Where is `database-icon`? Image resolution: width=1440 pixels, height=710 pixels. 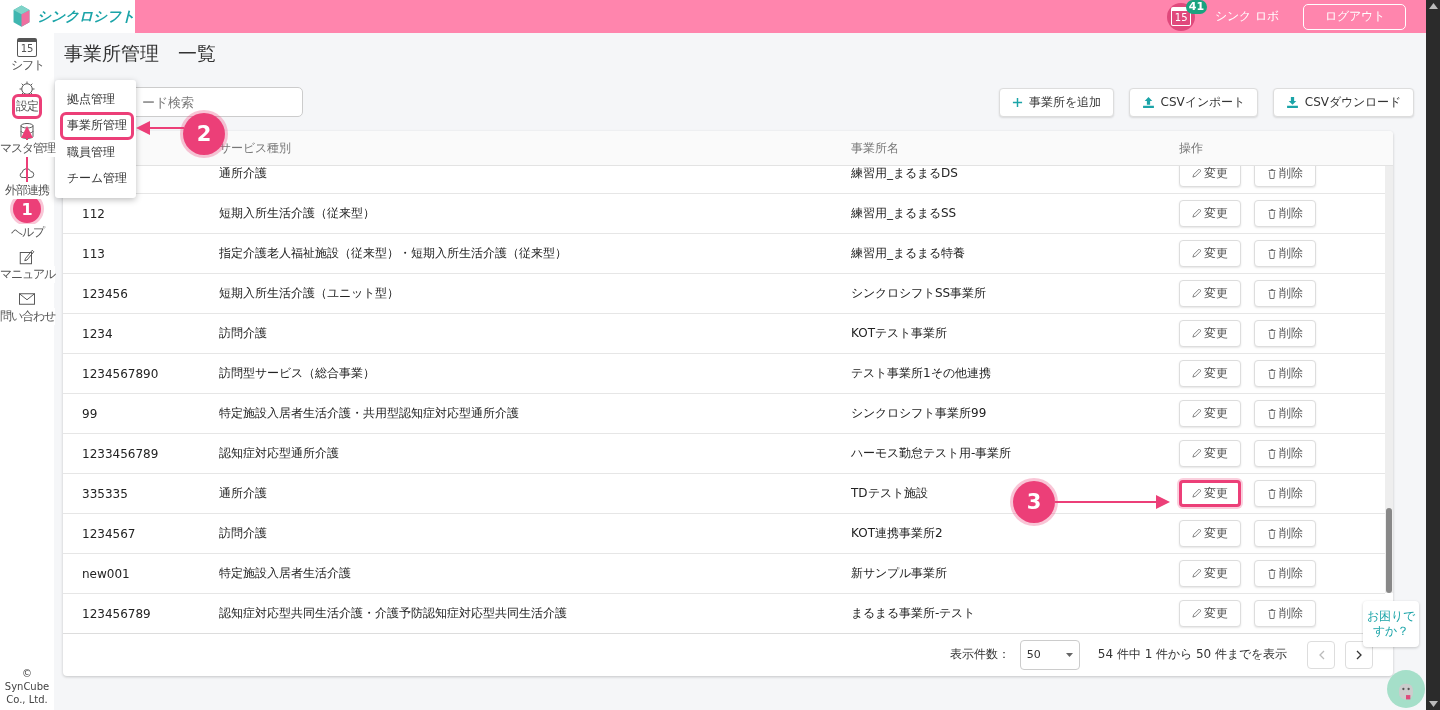
database-icon is located at coordinates (27, 131).